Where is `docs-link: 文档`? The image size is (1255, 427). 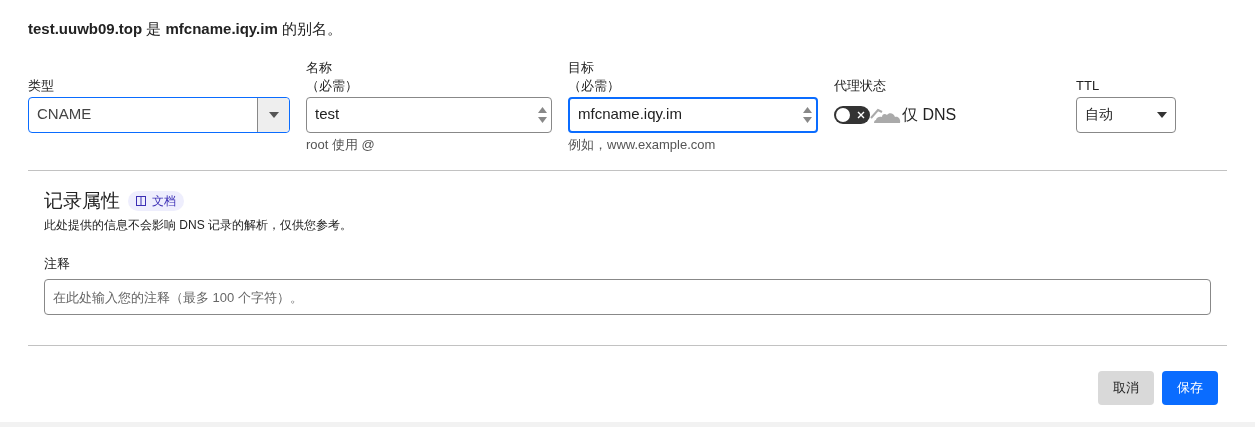 docs-link: 文档 is located at coordinates (156, 201).